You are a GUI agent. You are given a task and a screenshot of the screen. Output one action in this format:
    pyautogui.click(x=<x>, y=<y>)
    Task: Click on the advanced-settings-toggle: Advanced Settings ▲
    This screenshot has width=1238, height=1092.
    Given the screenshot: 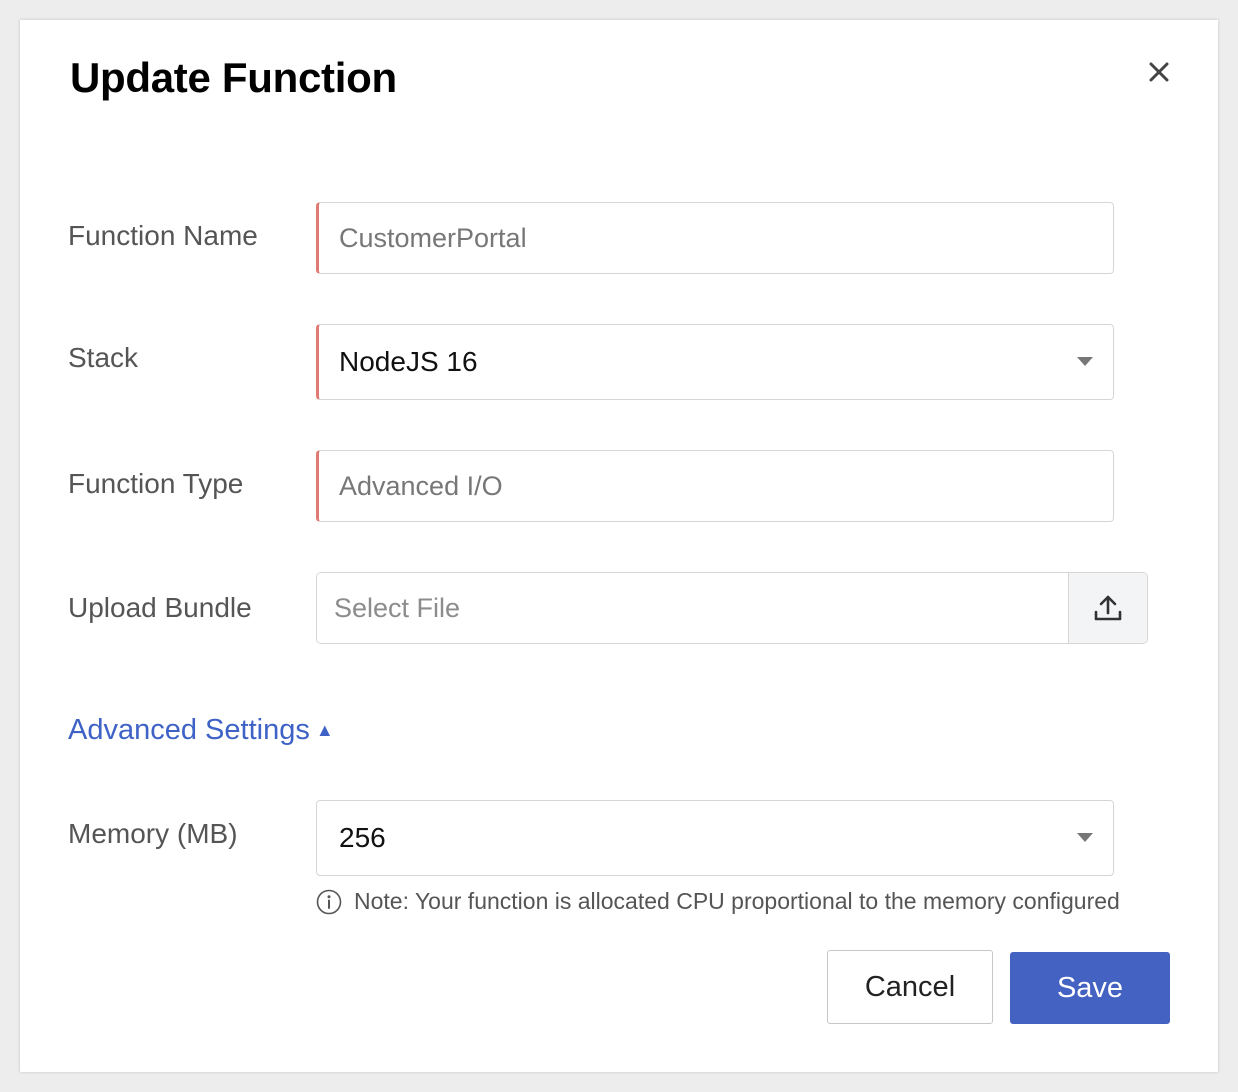 What is the action you would take?
    pyautogui.click(x=201, y=730)
    